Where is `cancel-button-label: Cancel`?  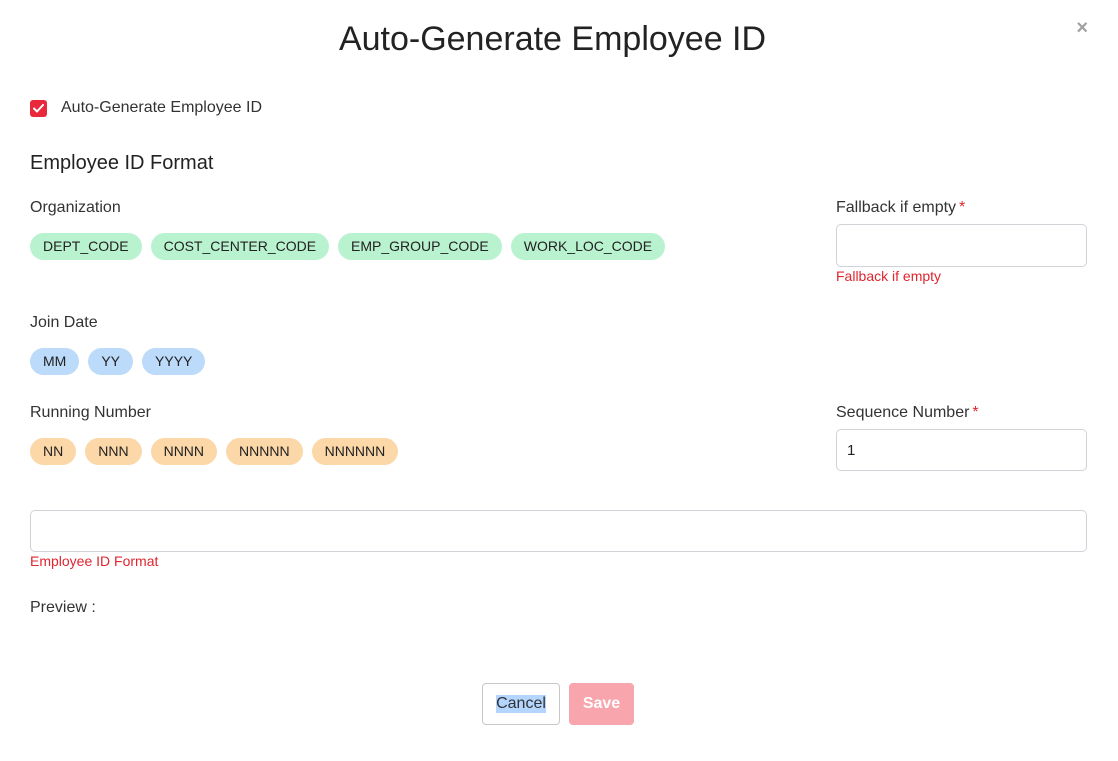 cancel-button-label: Cancel is located at coordinates (521, 704).